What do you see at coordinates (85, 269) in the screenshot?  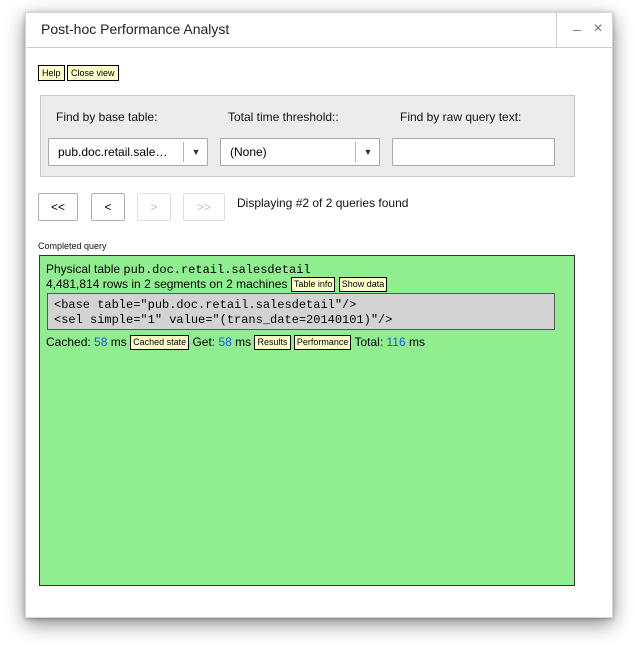 I see `physical-table-prefix: Physical table` at bounding box center [85, 269].